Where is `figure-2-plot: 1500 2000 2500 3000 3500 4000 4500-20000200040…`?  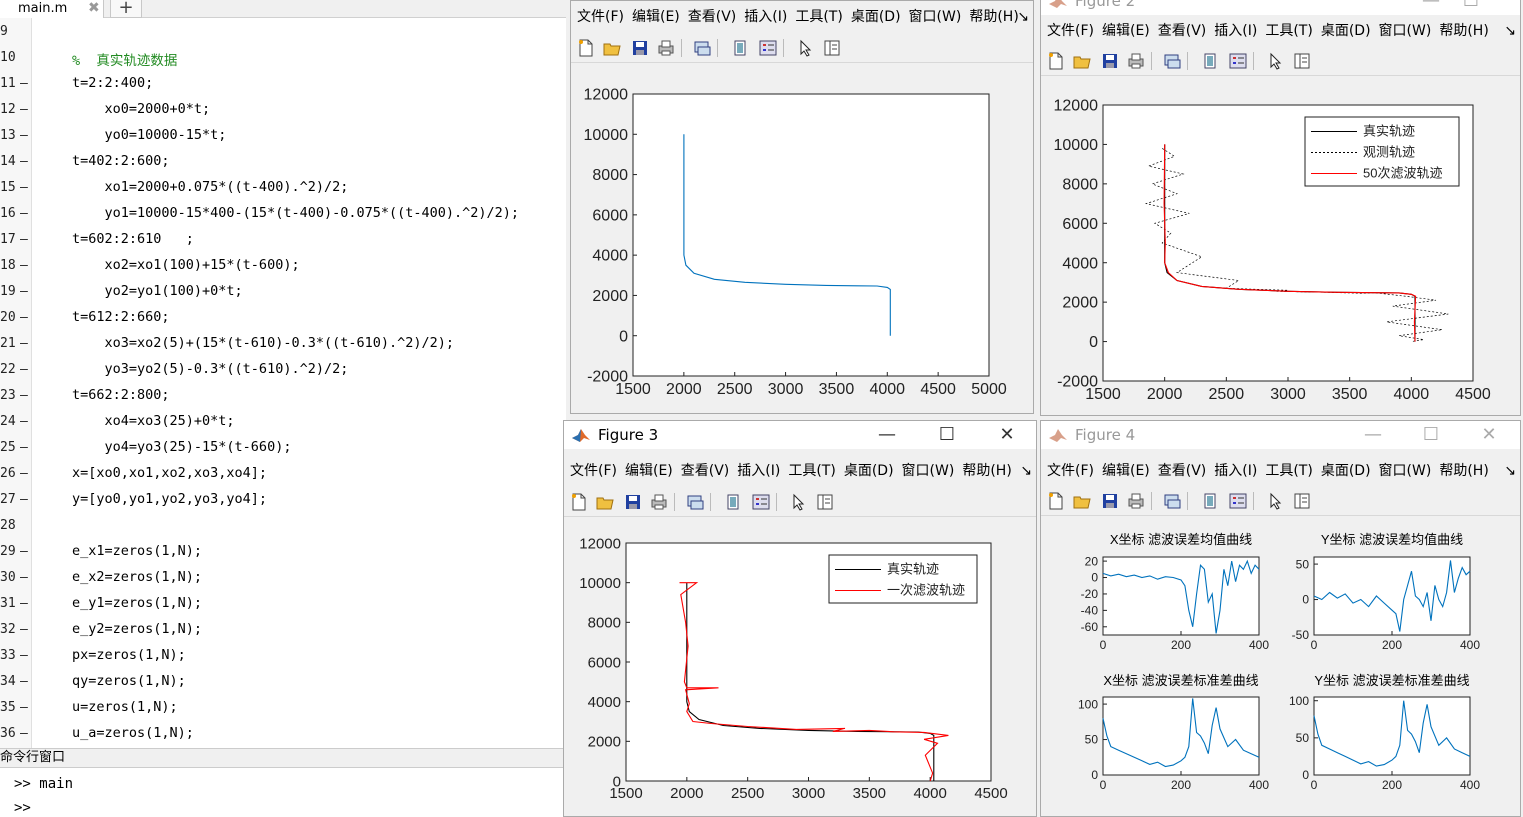
figure-2-plot: 1500 2000 2500 3000 3500 4000 4500-20000200040… is located at coordinates (1281, 246).